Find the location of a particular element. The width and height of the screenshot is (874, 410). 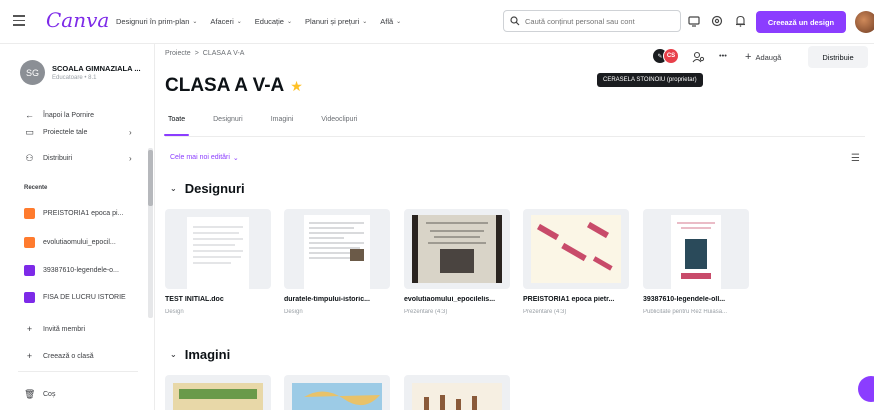

breadcrumb-projects: Proiecte is located at coordinates (178, 53).